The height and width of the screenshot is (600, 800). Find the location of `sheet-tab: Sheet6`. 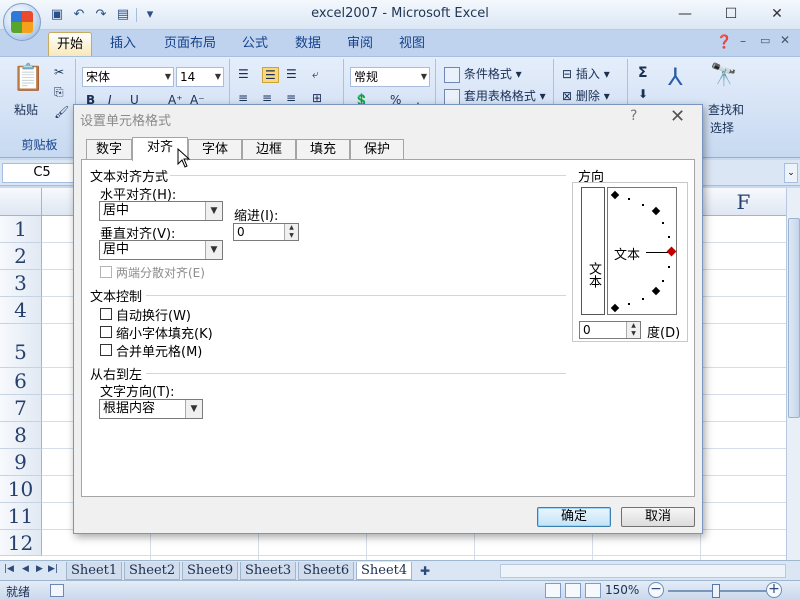

sheet-tab: Sheet6 is located at coordinates (326, 571).